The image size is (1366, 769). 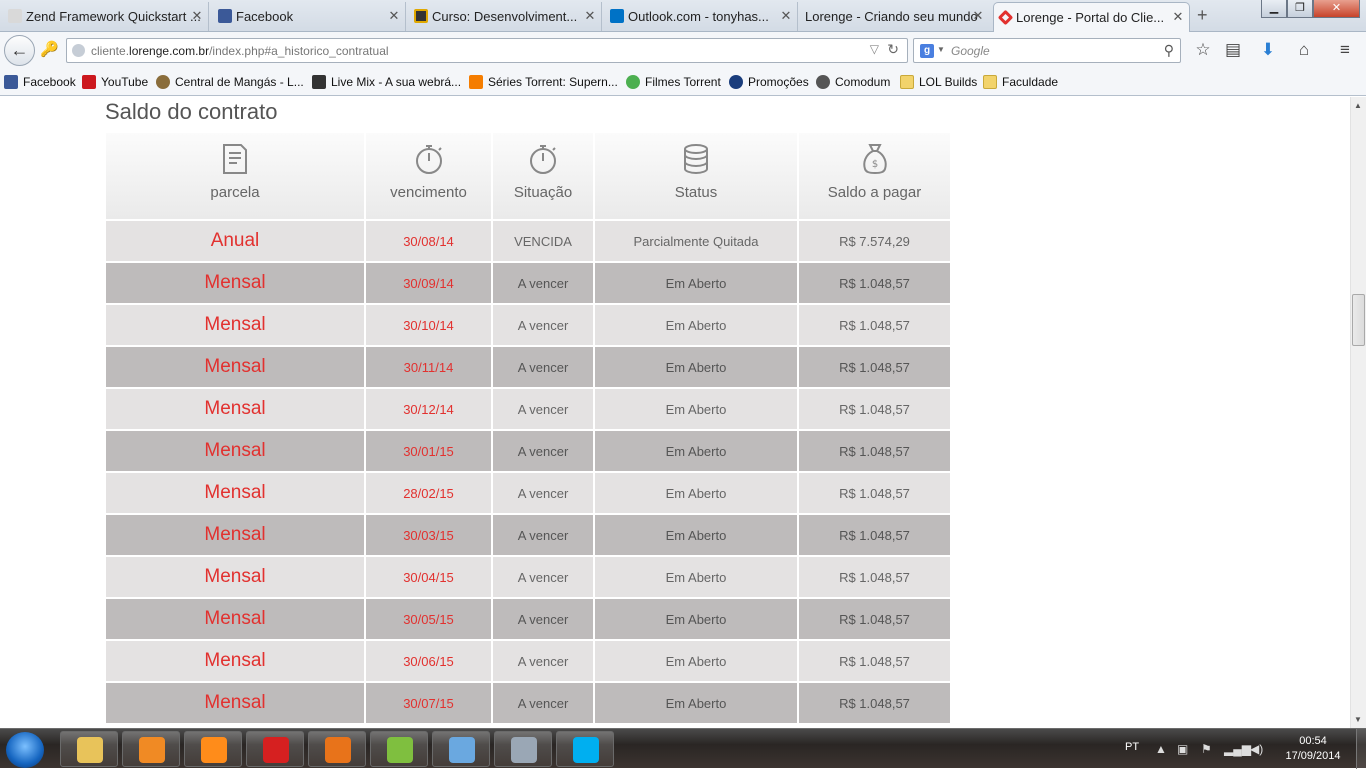 What do you see at coordinates (265, 16) in the screenshot?
I see `tab-label: Facebook` at bounding box center [265, 16].